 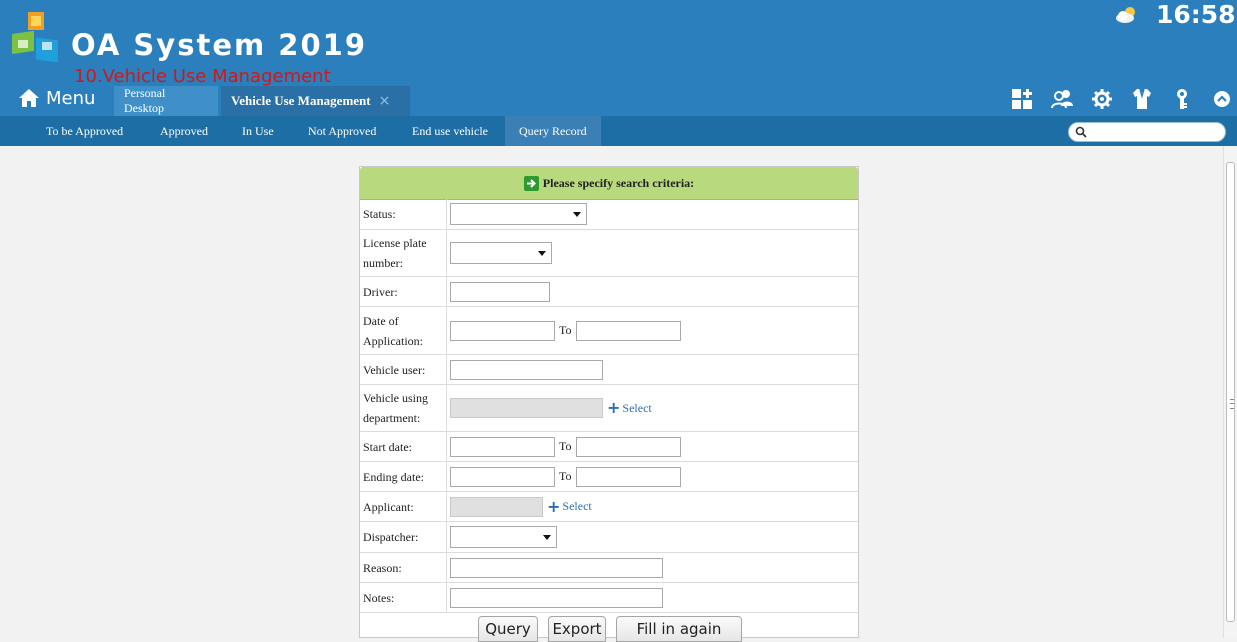 I want to click on key-icon, so click(x=1182, y=99).